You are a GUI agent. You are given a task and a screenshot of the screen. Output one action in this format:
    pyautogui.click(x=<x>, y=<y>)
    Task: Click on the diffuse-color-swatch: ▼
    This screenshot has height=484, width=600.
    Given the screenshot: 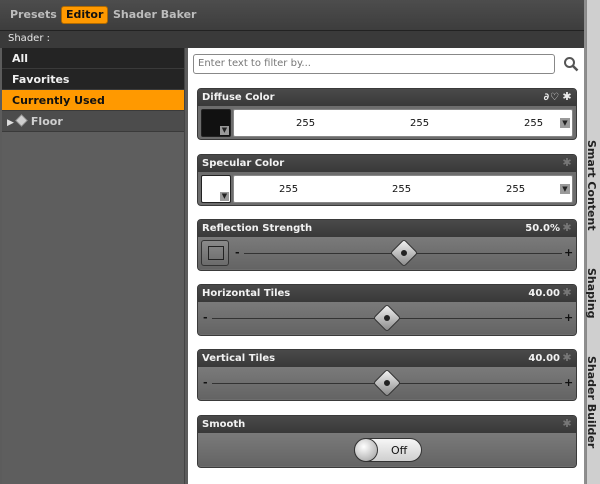 What is the action you would take?
    pyautogui.click(x=216, y=123)
    